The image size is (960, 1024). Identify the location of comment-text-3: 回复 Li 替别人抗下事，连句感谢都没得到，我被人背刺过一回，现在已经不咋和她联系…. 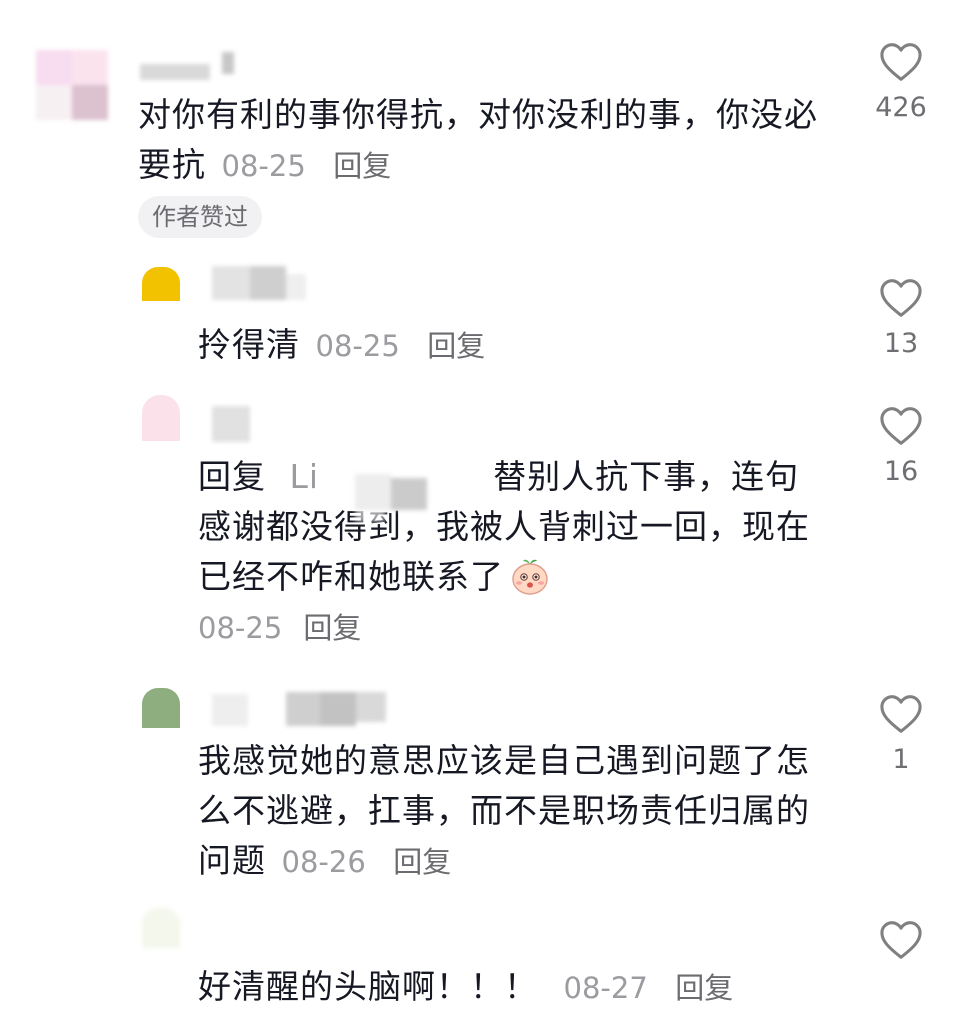
(508, 531).